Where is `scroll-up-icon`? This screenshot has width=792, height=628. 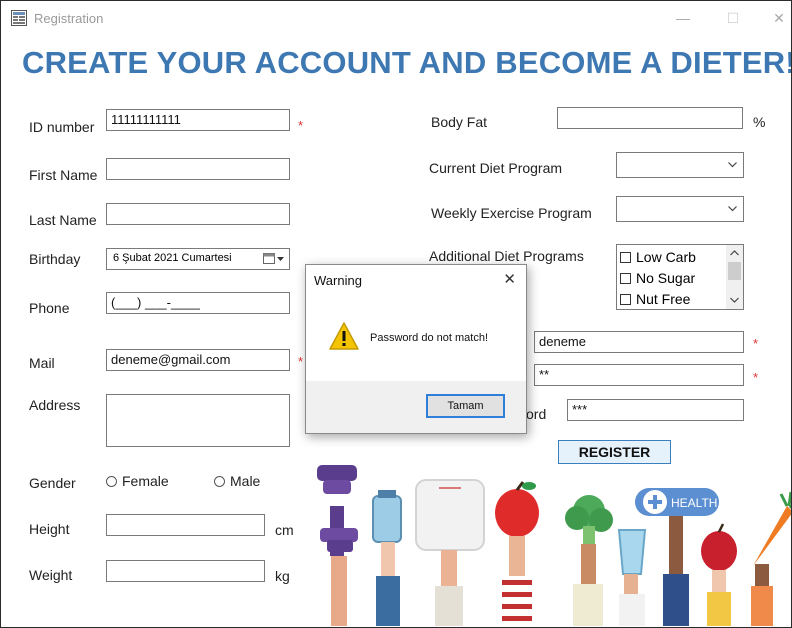 scroll-up-icon is located at coordinates (734, 253).